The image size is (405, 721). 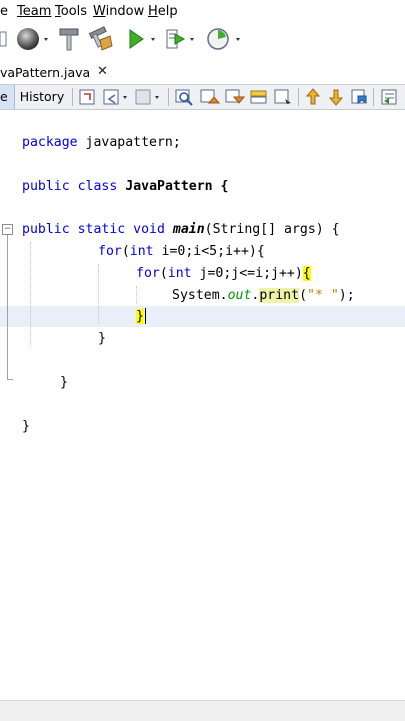 I want to click on run-icon, so click(x=143, y=39).